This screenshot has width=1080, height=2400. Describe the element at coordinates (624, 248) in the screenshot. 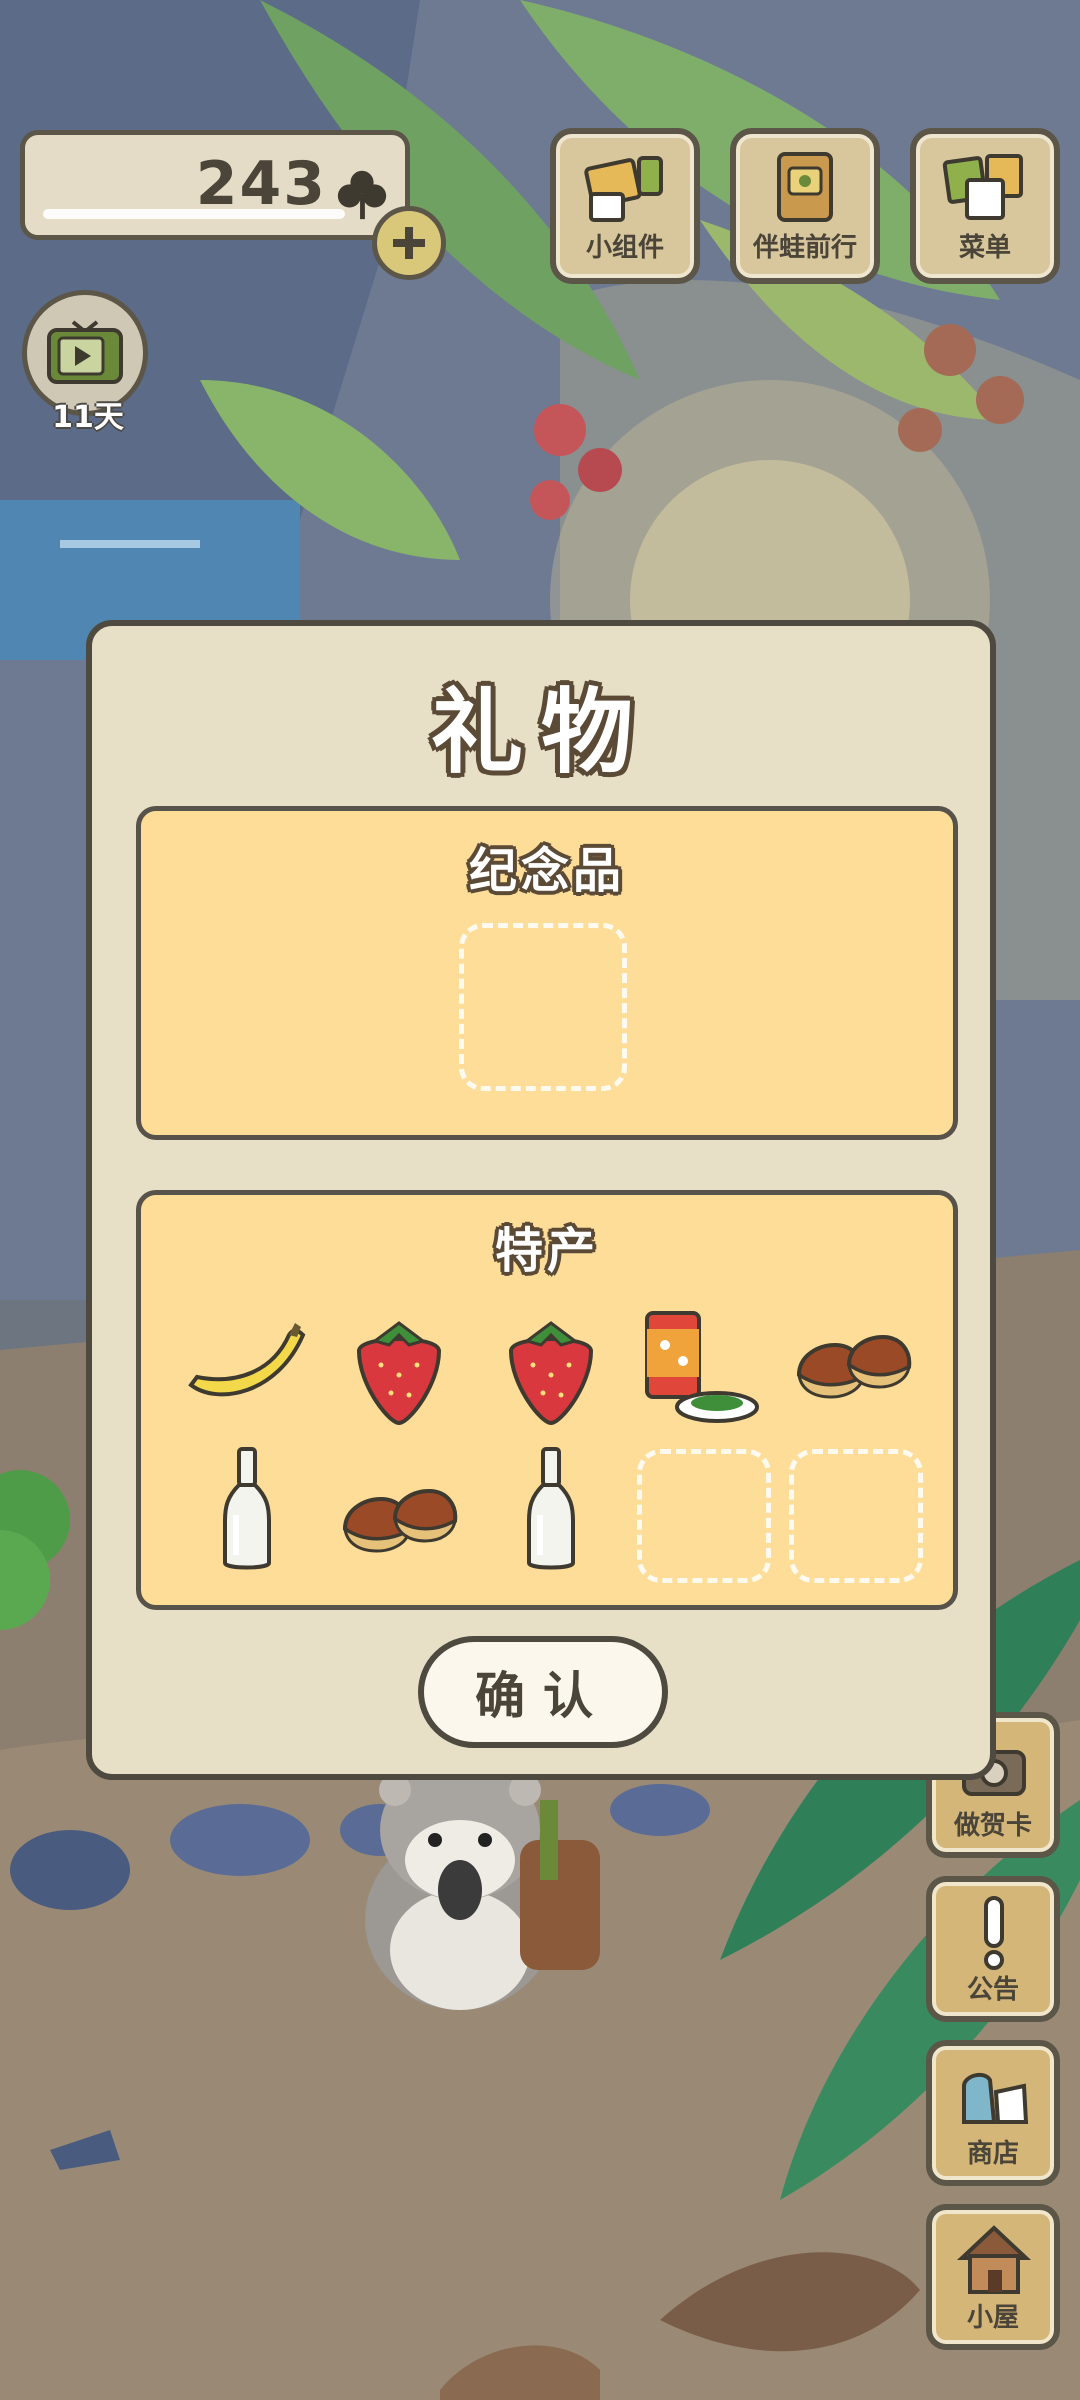

I see `widgets-label: 小组件` at that location.